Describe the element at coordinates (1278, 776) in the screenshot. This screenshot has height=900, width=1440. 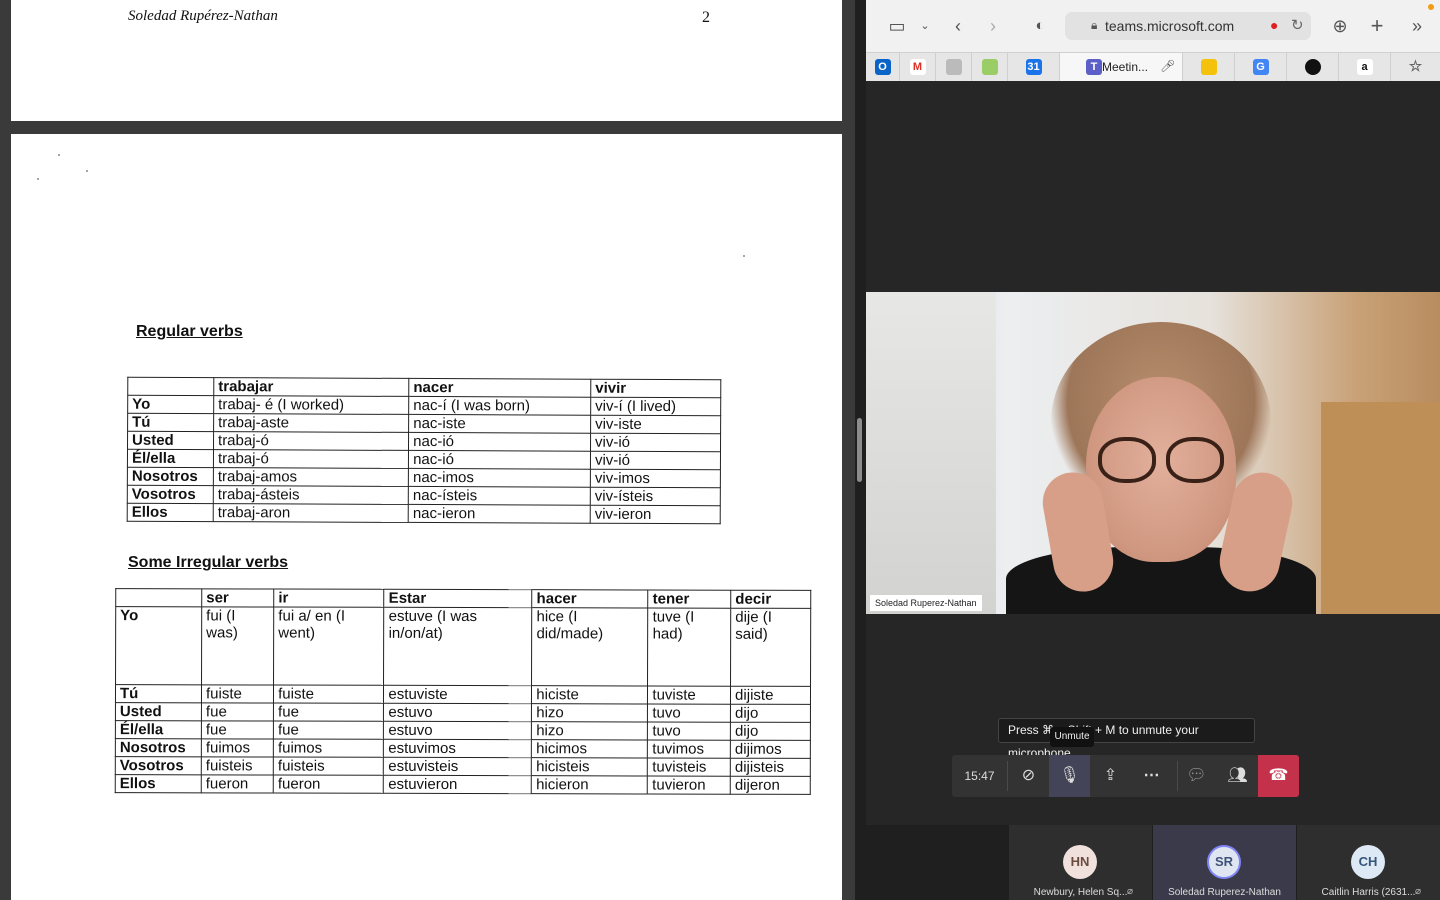
I see `hang-up-button: ☎︎` at that location.